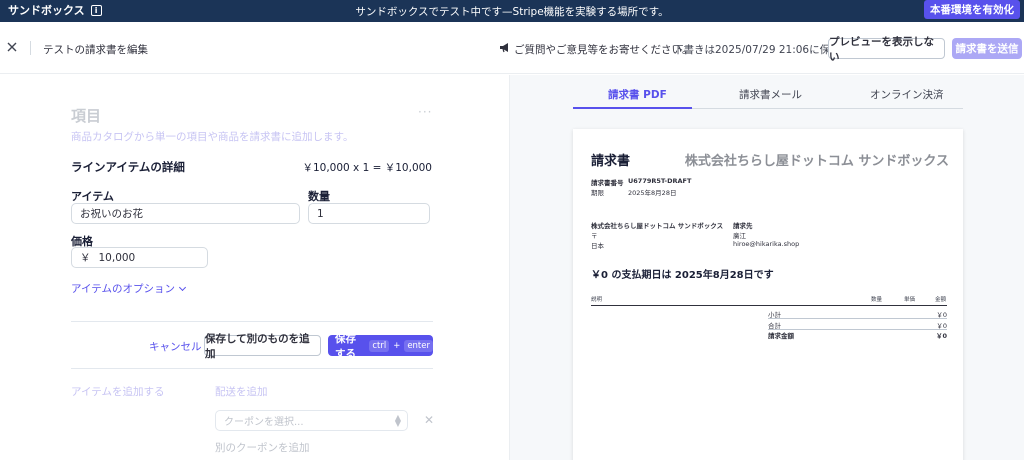 The height and width of the screenshot is (460, 1024). I want to click on line-item-total: ￥10,000 x 1 = ￥10,000, so click(367, 168).